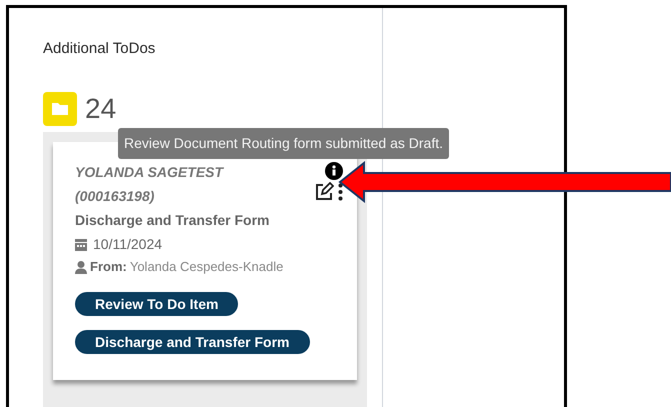 Image resolution: width=671 pixels, height=407 pixels. I want to click on patient-id: (000163198), so click(115, 196).